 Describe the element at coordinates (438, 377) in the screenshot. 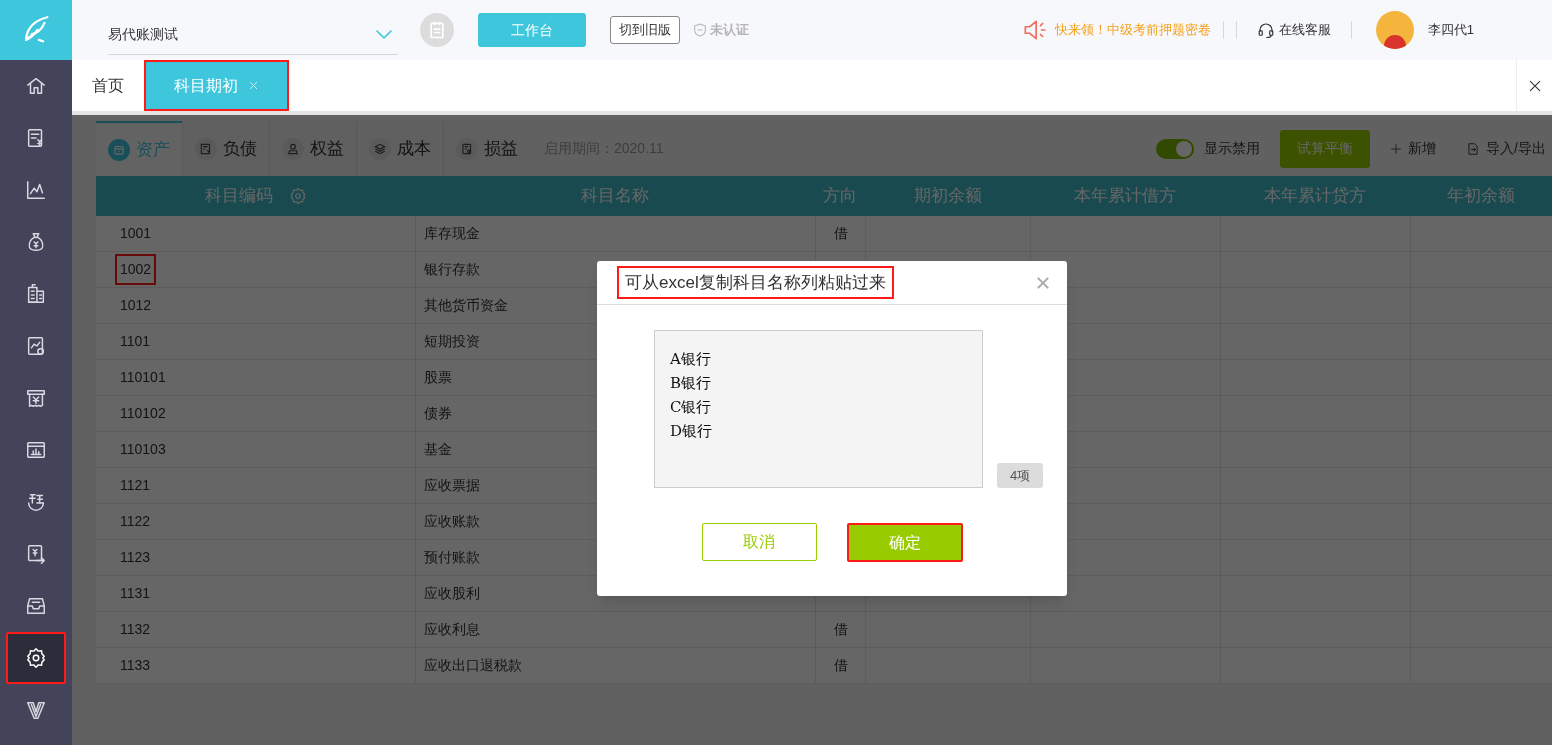

I see `name-cell-text: 股票` at that location.